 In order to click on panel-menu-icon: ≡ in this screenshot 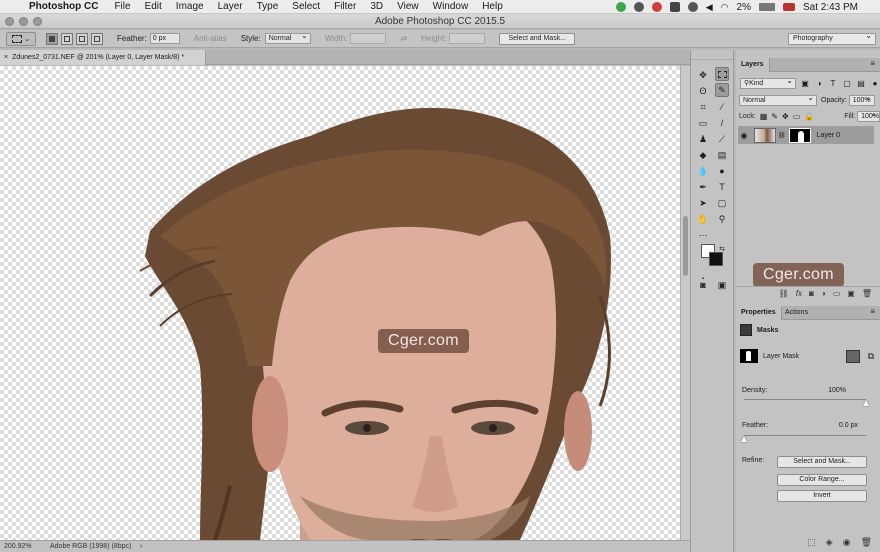, I will do `click(872, 63)`.